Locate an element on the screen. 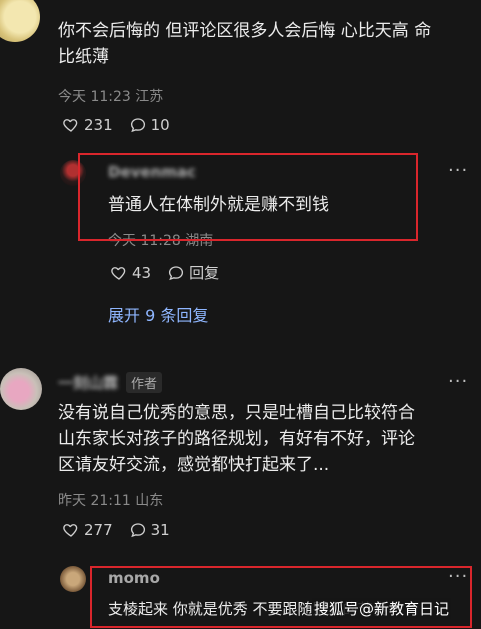 The height and width of the screenshot is (629, 481). expand-replies-link: 展开 9 条回复 is located at coordinates (158, 314).